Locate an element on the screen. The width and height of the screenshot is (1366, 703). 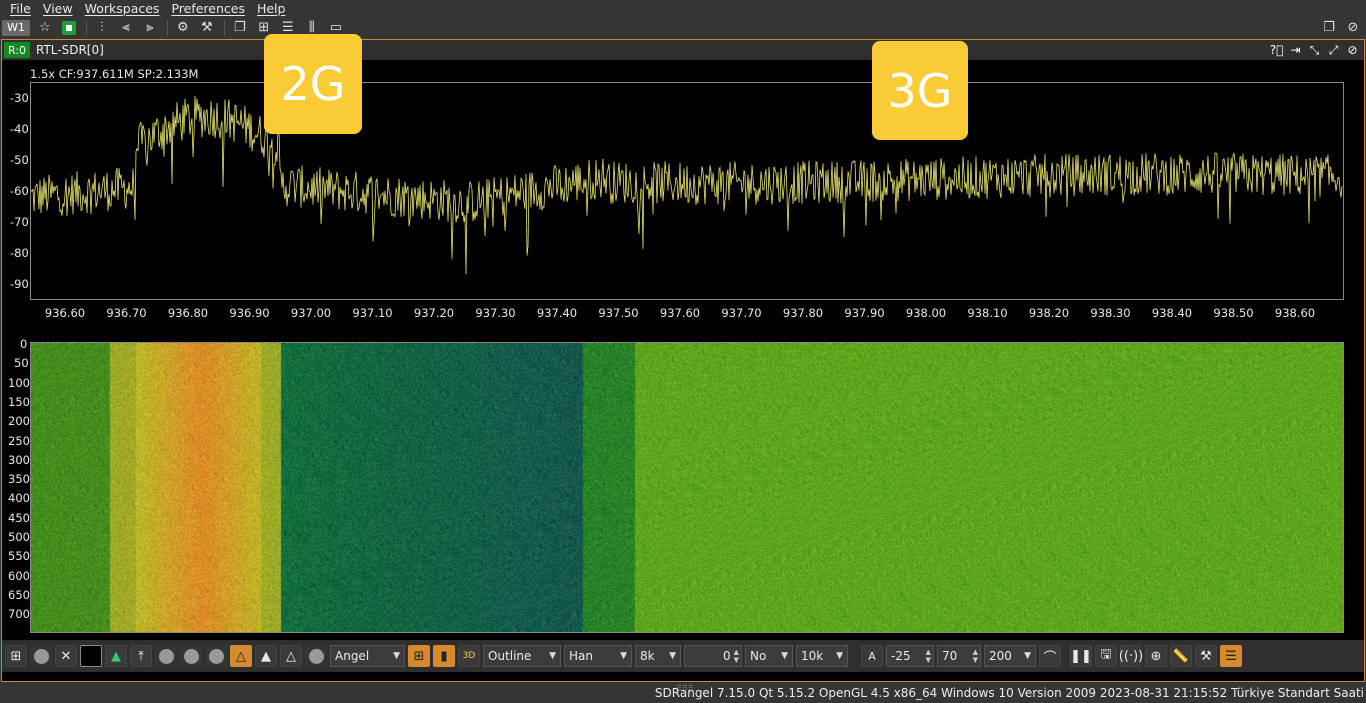
menu-help: Help is located at coordinates (271, 8).